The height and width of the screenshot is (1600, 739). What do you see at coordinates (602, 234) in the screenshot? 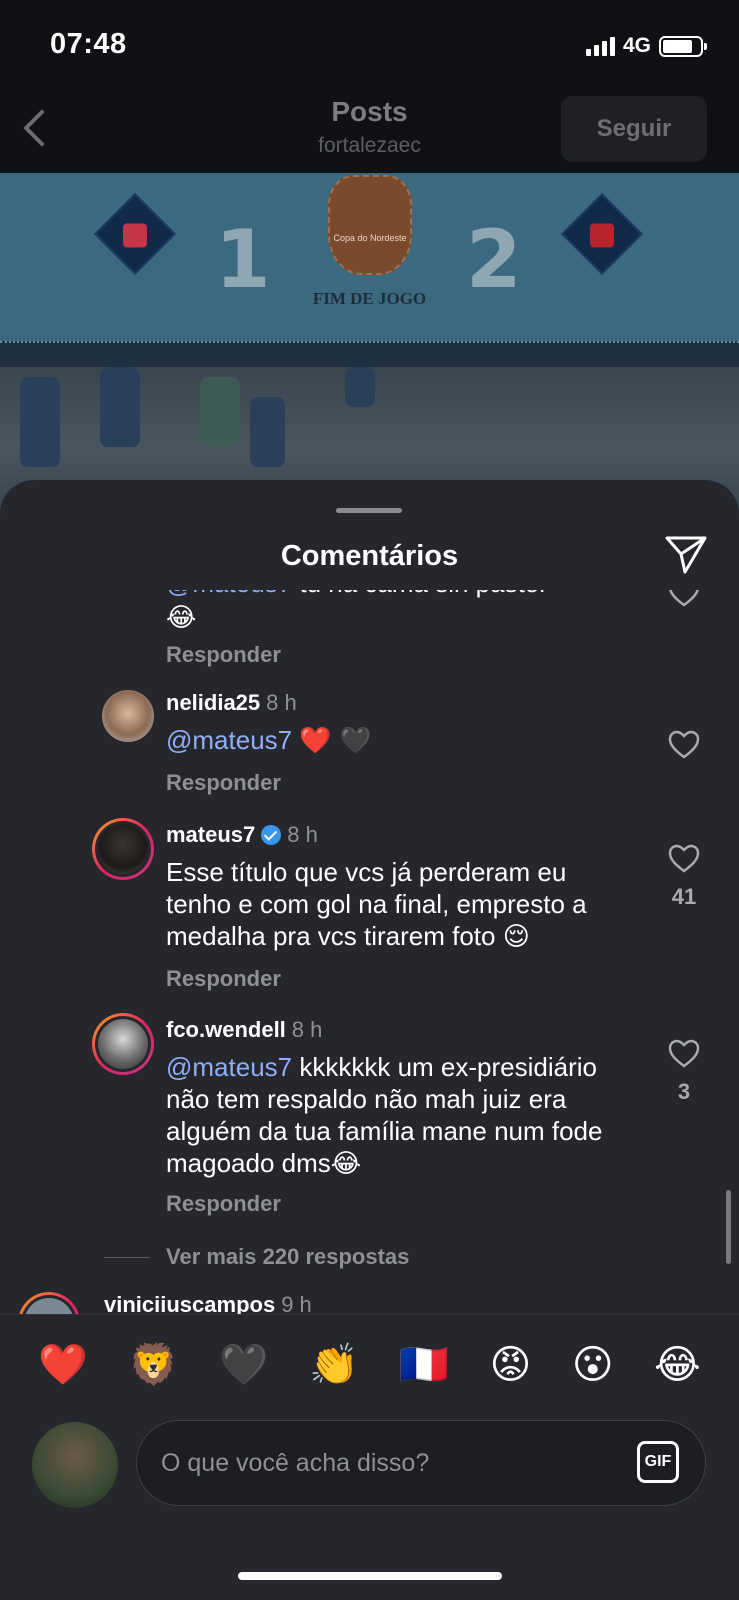
I see `away-crest-icon` at bounding box center [602, 234].